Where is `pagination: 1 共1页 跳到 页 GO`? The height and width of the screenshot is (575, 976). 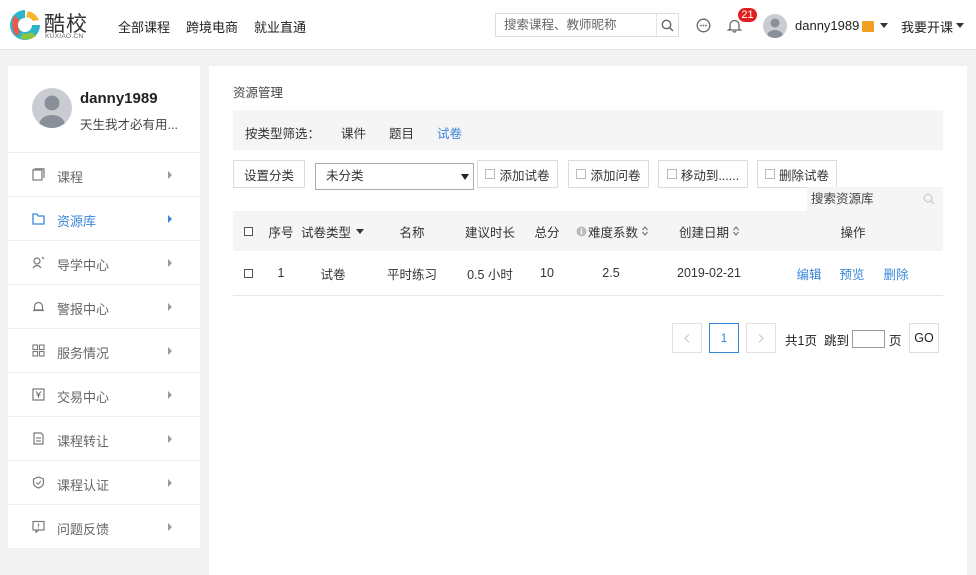
pagination: 1 共1页 跳到 页 GO is located at coordinates (588, 338).